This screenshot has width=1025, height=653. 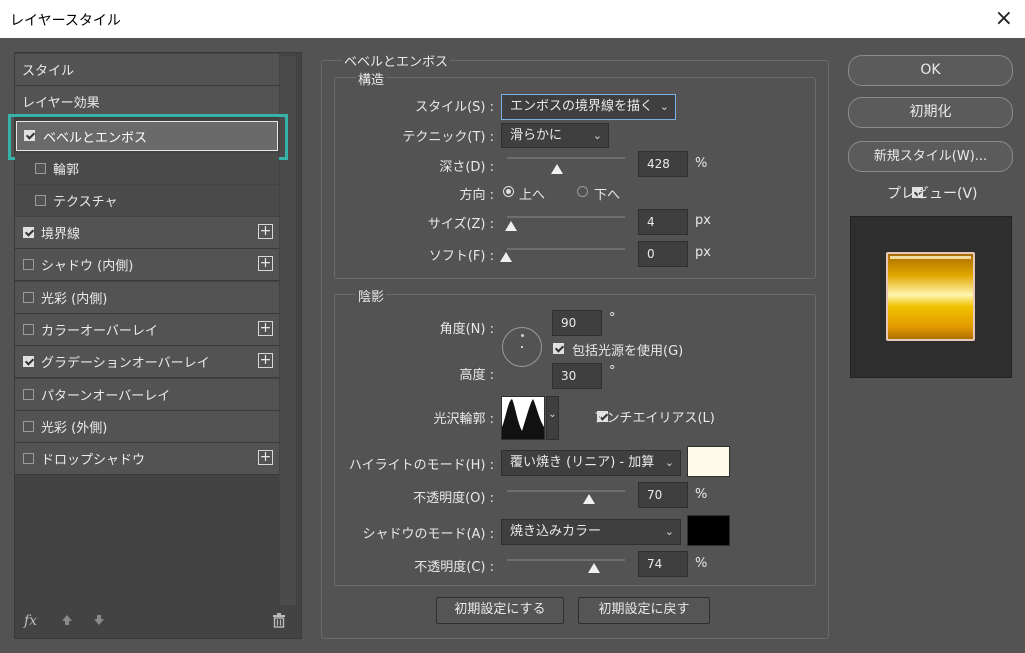 I want to click on shadow-opacity-slider-track, so click(x=566, y=560).